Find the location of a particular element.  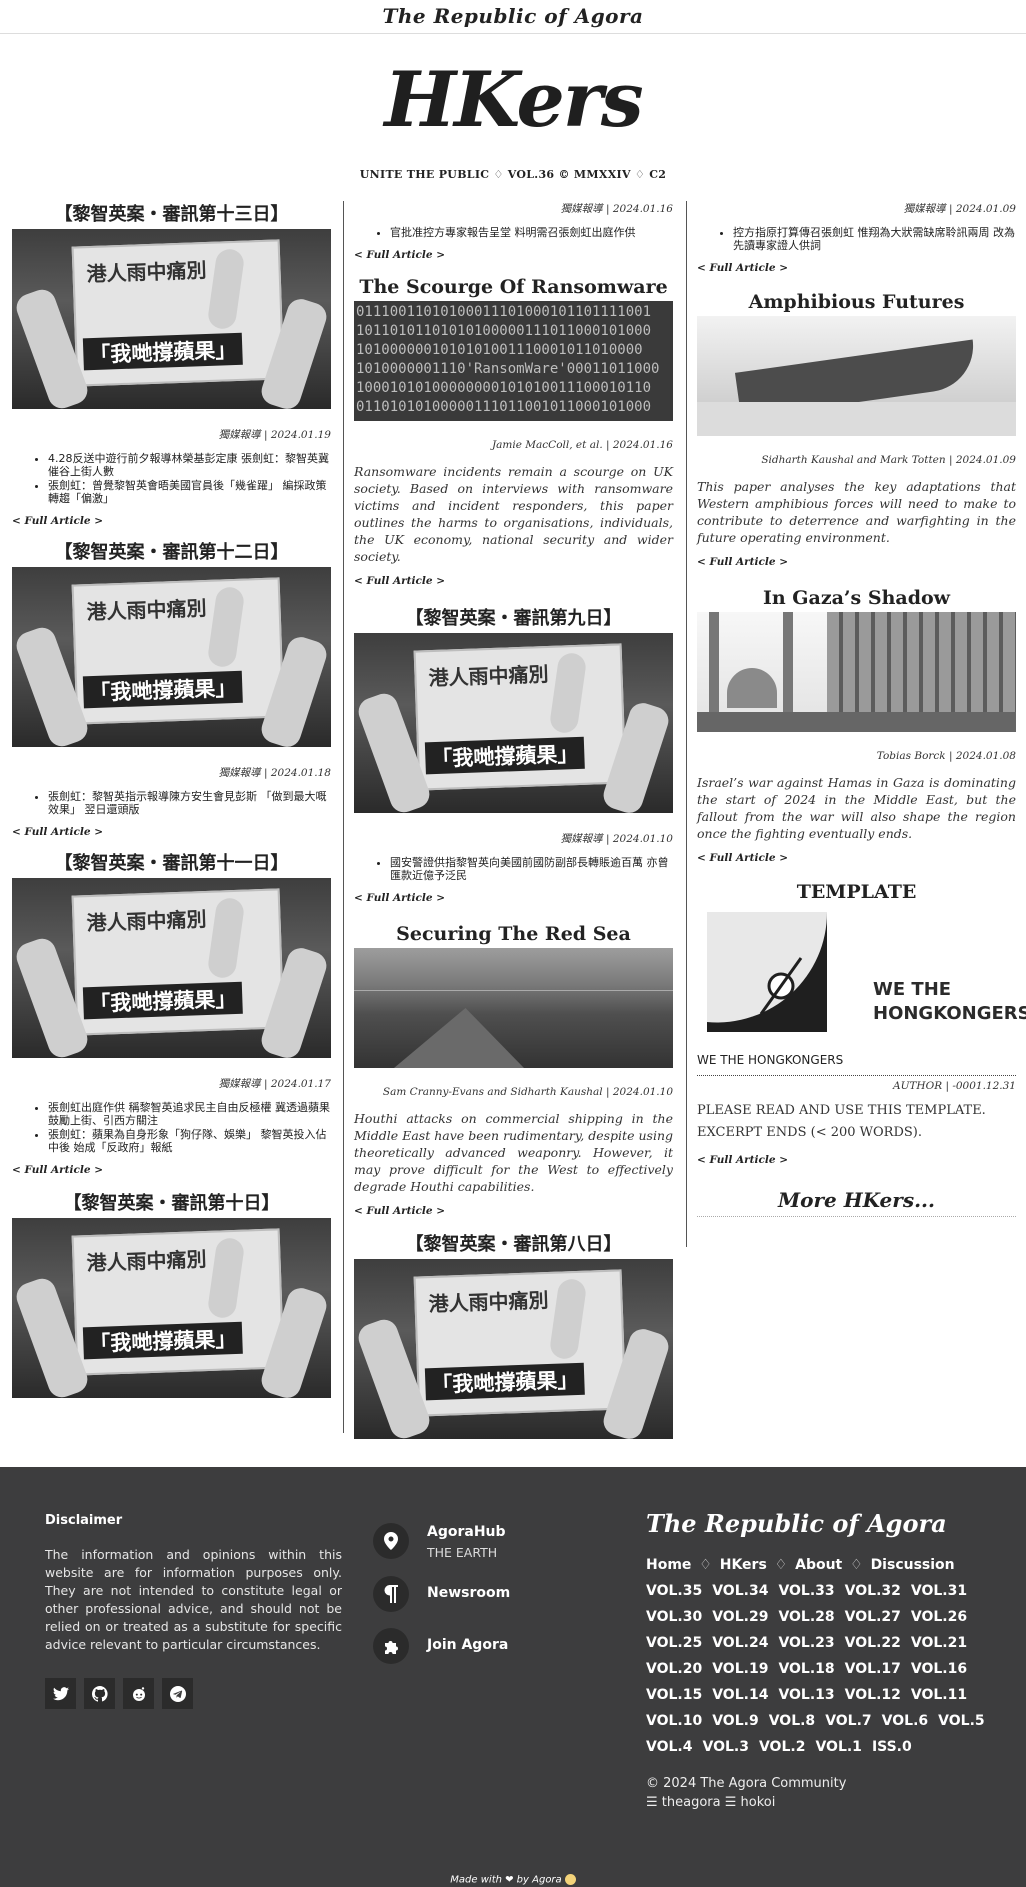

reddit-icon is located at coordinates (138, 1693).